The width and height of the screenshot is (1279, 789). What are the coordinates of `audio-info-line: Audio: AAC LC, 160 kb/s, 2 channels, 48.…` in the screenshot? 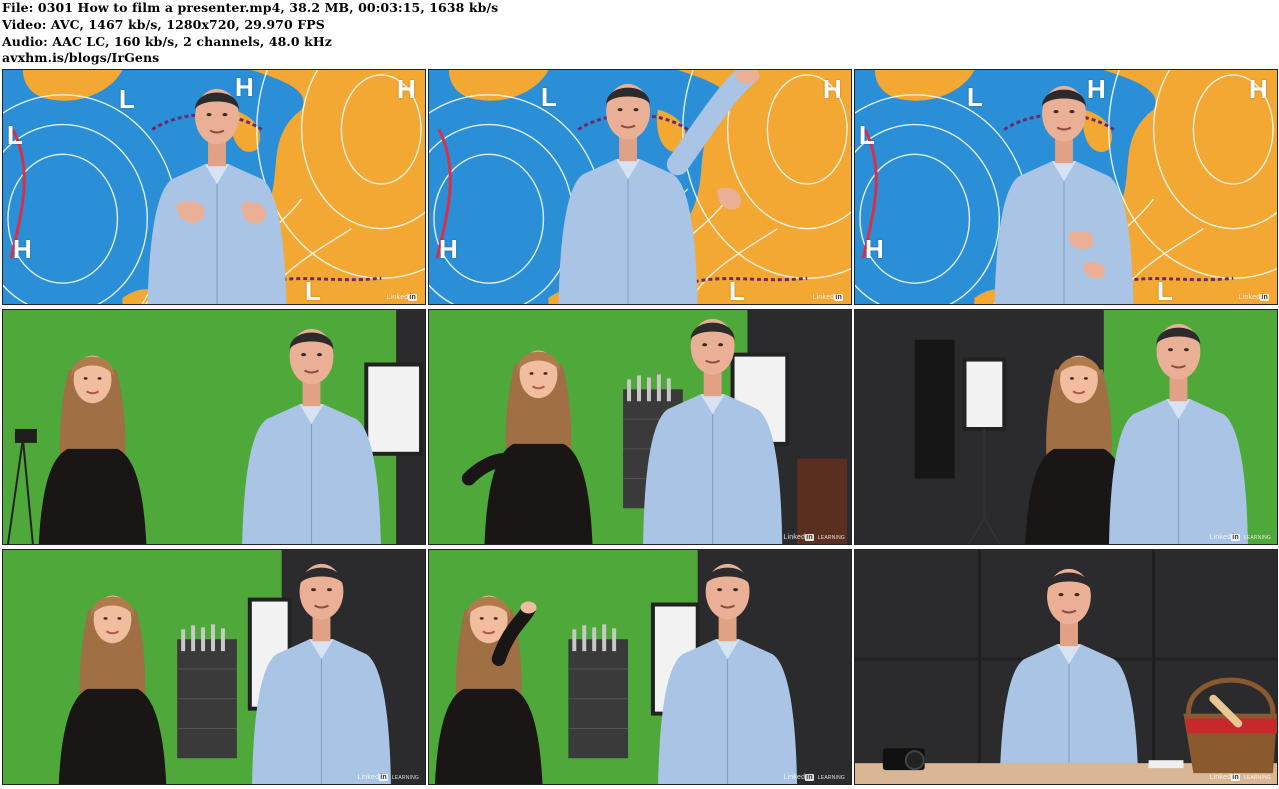 It's located at (167, 41).